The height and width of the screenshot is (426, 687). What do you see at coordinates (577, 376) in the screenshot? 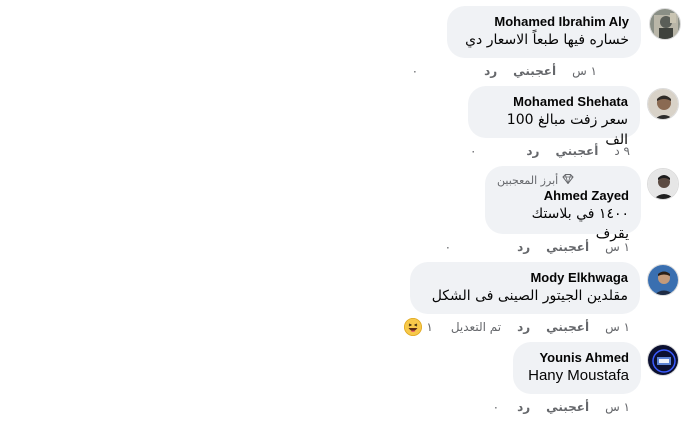
I see `tagged-user-link: Hany Moustafa` at bounding box center [577, 376].